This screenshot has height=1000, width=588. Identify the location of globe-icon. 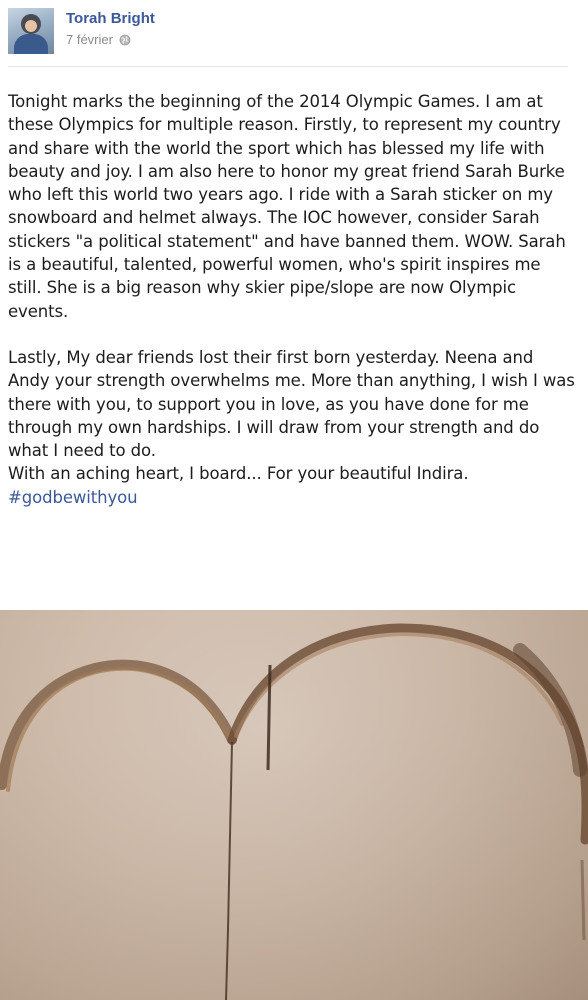
(125, 40).